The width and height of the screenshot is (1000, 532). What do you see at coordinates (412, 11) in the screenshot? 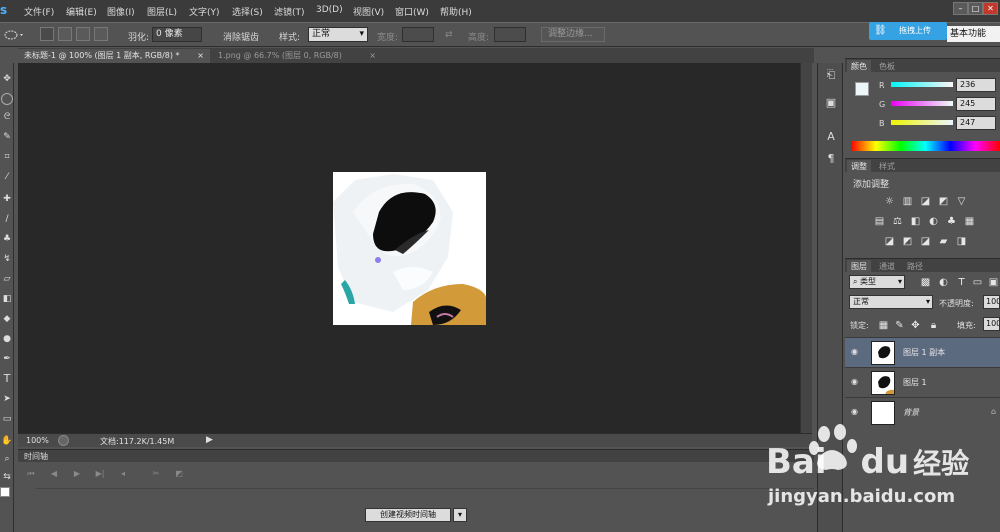
I see `menu-window: 窗口(W)` at bounding box center [412, 11].